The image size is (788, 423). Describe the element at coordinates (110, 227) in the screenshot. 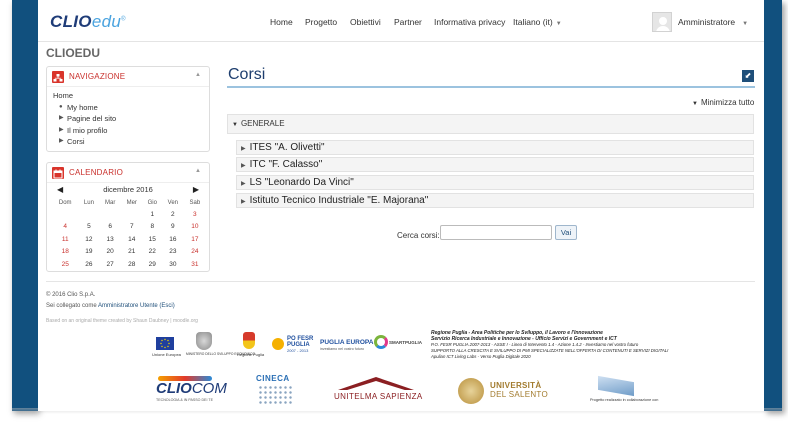

I see `calendar-day: 6` at that location.